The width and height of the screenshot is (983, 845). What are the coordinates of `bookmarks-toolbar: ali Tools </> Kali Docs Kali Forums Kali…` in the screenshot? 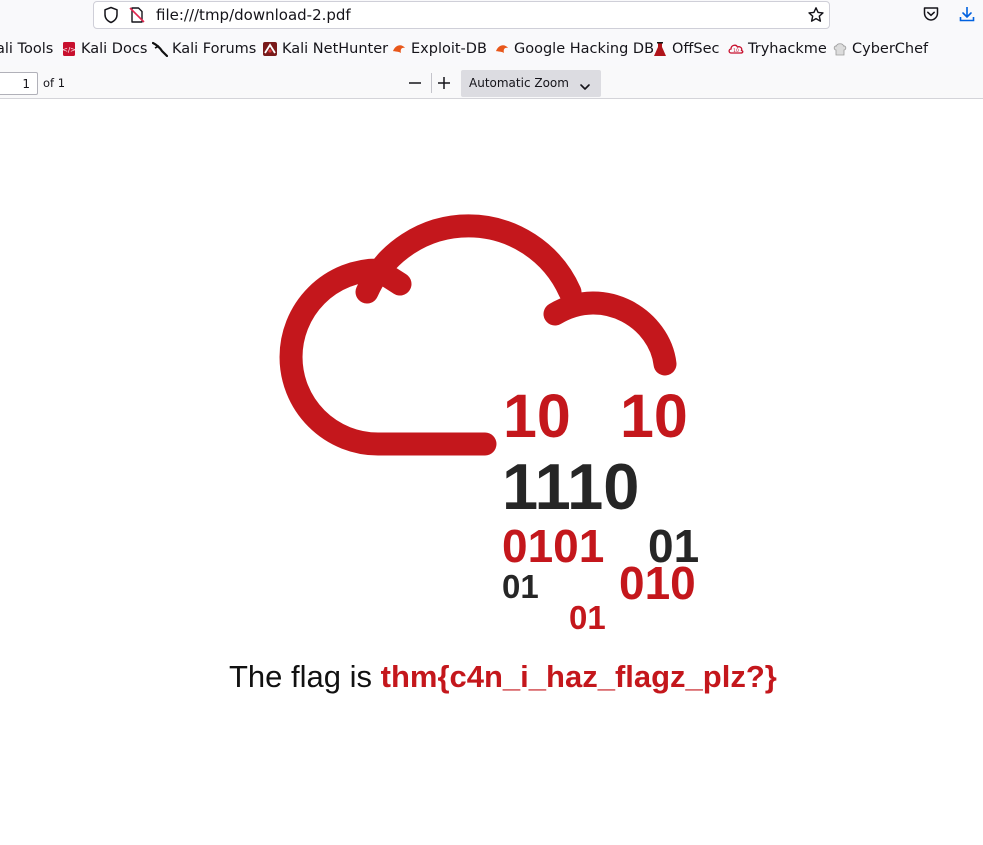 It's located at (491, 49).